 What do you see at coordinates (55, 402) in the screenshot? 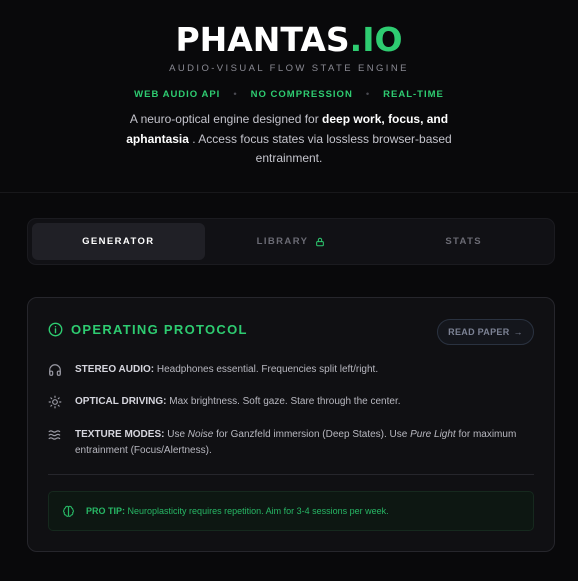
I see `sun-icon` at bounding box center [55, 402].